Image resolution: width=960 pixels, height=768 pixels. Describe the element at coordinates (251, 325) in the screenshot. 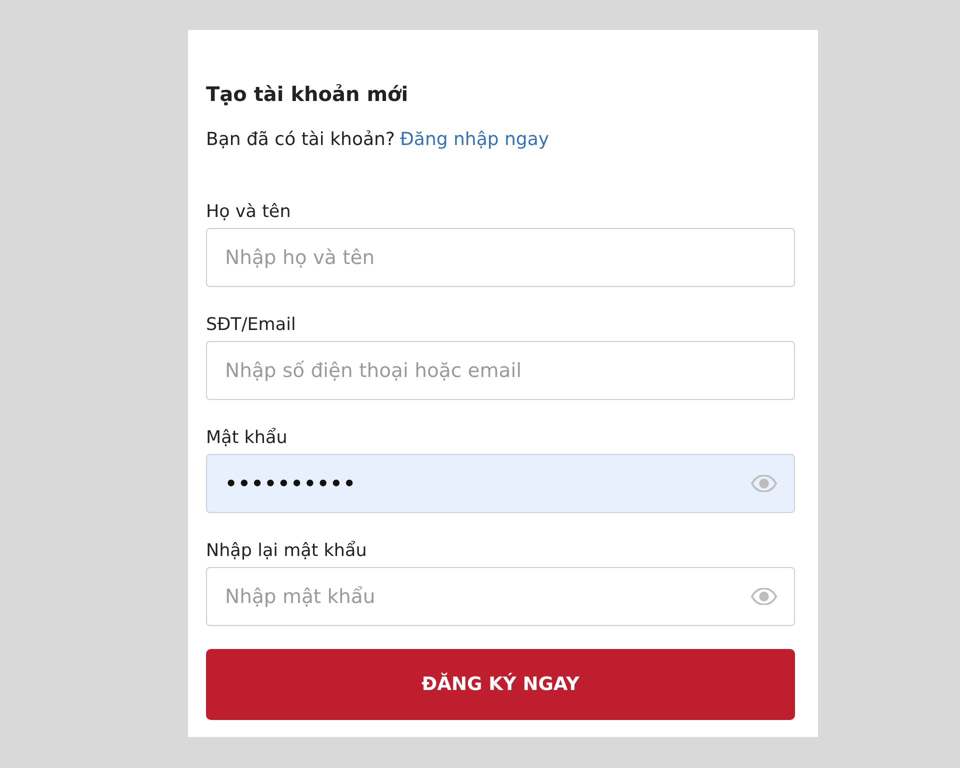

I see `field-label: SĐT/Email` at that location.